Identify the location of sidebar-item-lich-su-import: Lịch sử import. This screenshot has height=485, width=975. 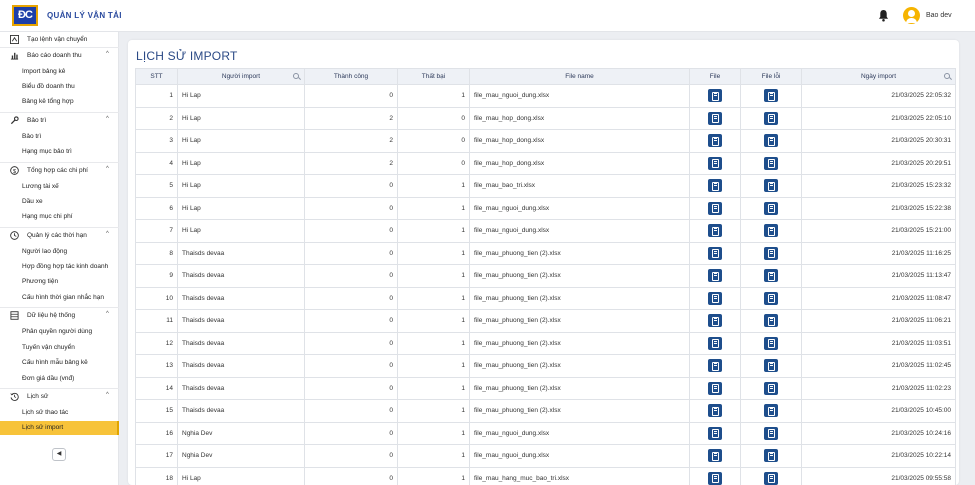
(59, 428).